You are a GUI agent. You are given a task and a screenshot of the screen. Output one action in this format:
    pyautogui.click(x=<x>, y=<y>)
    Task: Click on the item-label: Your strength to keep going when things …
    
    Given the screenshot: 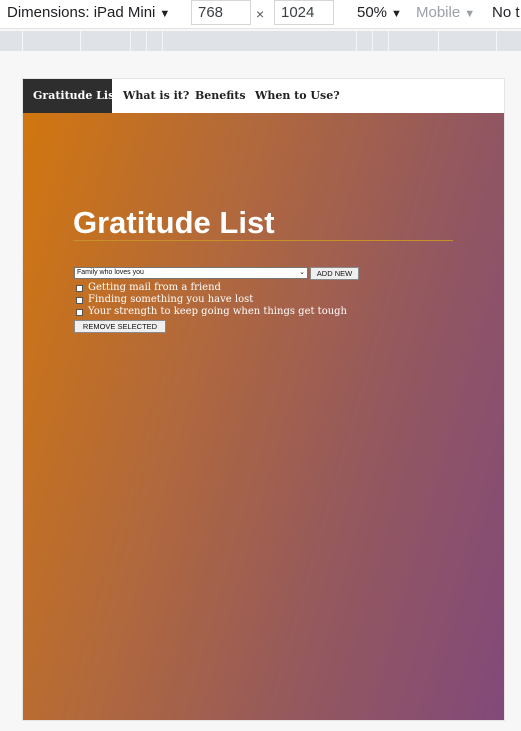 What is the action you would take?
    pyautogui.click(x=217, y=311)
    